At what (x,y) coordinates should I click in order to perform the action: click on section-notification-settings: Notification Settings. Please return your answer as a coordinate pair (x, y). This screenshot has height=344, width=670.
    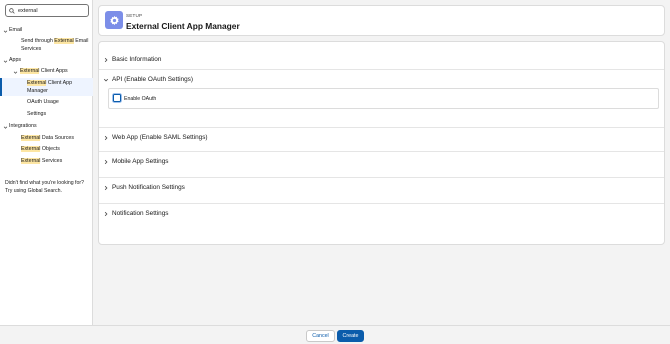
    Looking at the image, I should click on (381, 213).